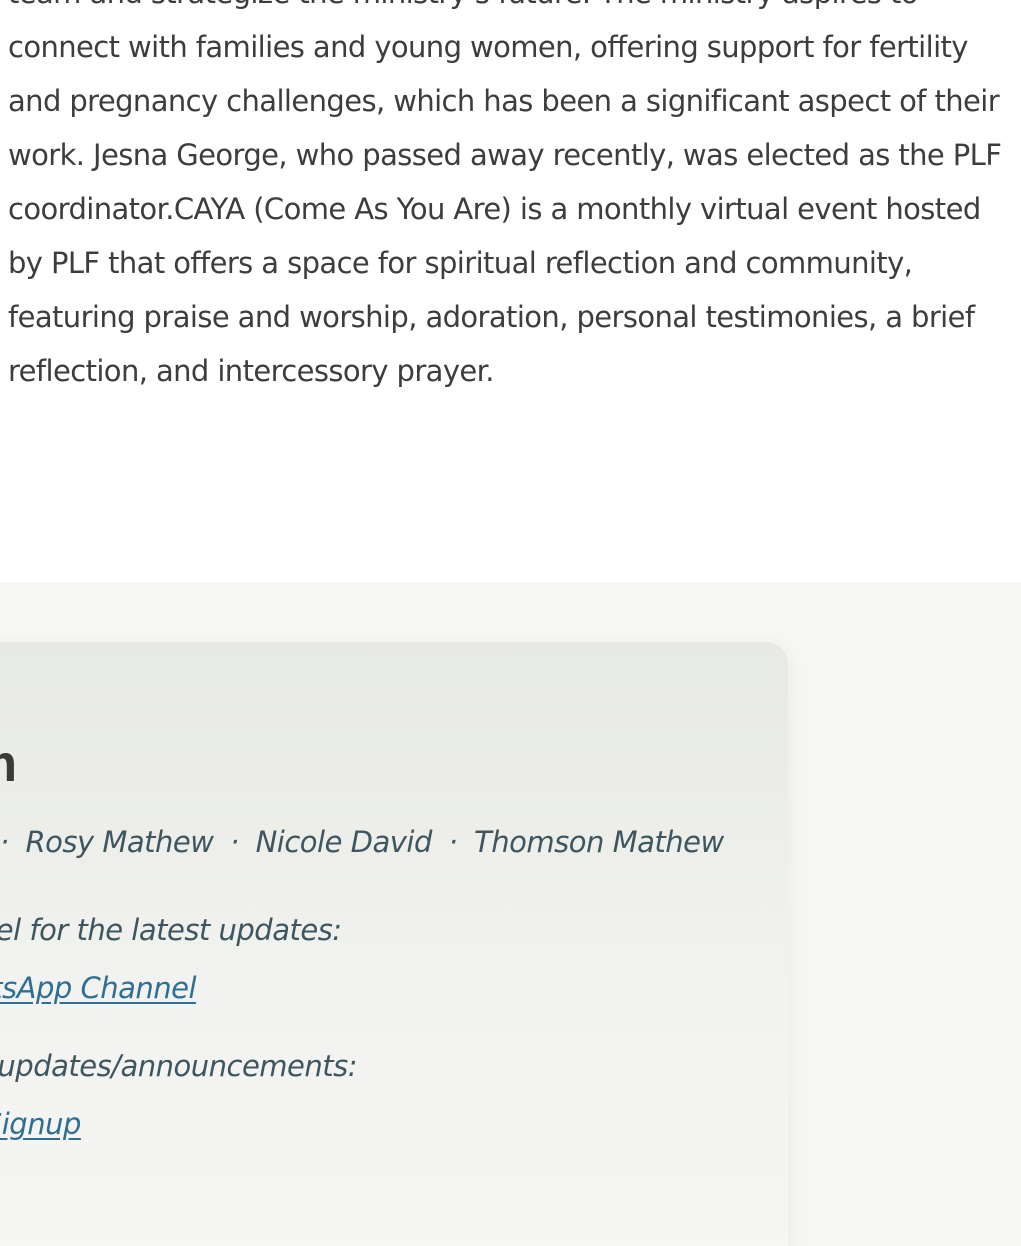  I want to click on whatsapp-prompt: nnel for the latest updates:, so click(171, 930).